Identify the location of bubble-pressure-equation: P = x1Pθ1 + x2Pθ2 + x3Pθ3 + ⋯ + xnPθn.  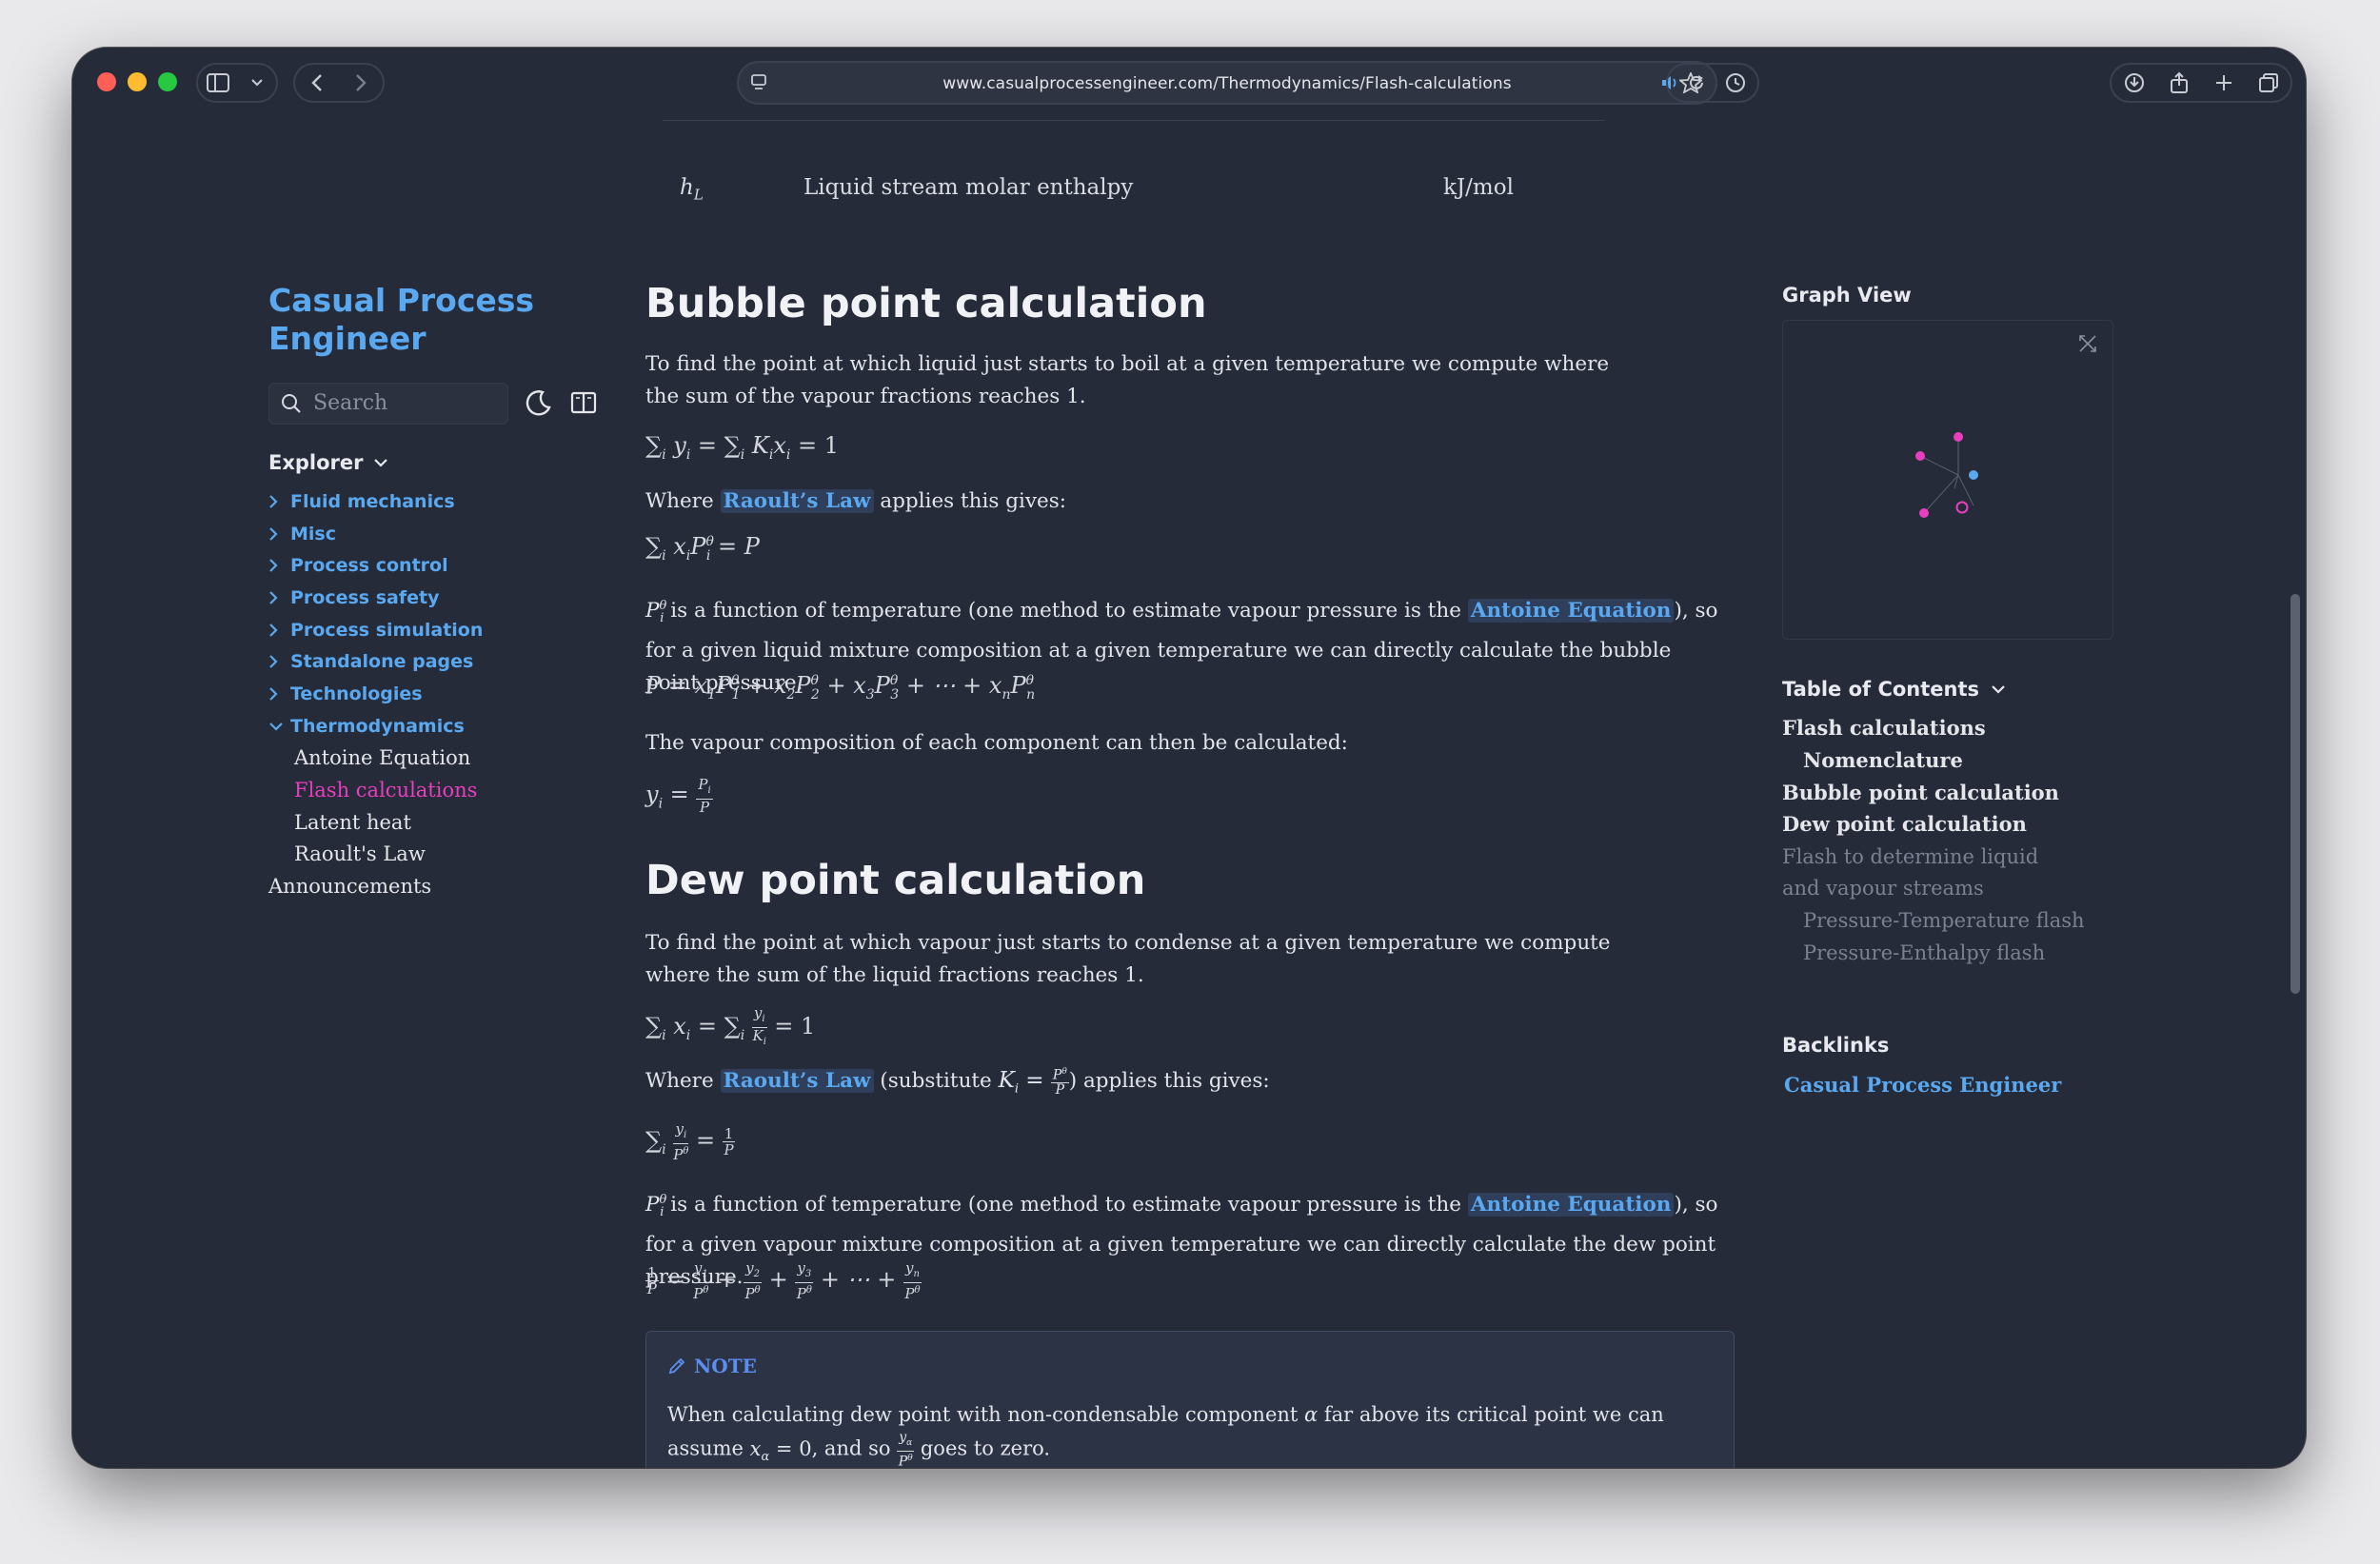
(840, 687).